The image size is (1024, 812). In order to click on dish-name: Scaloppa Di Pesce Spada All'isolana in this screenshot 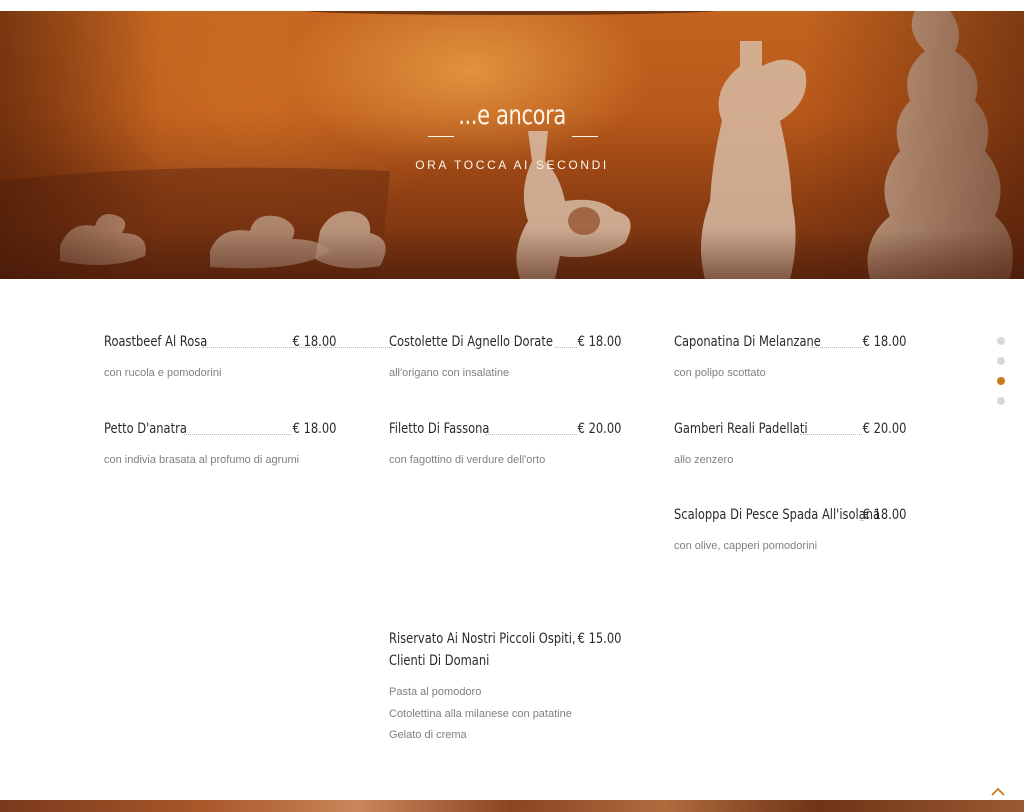, I will do `click(777, 515)`.